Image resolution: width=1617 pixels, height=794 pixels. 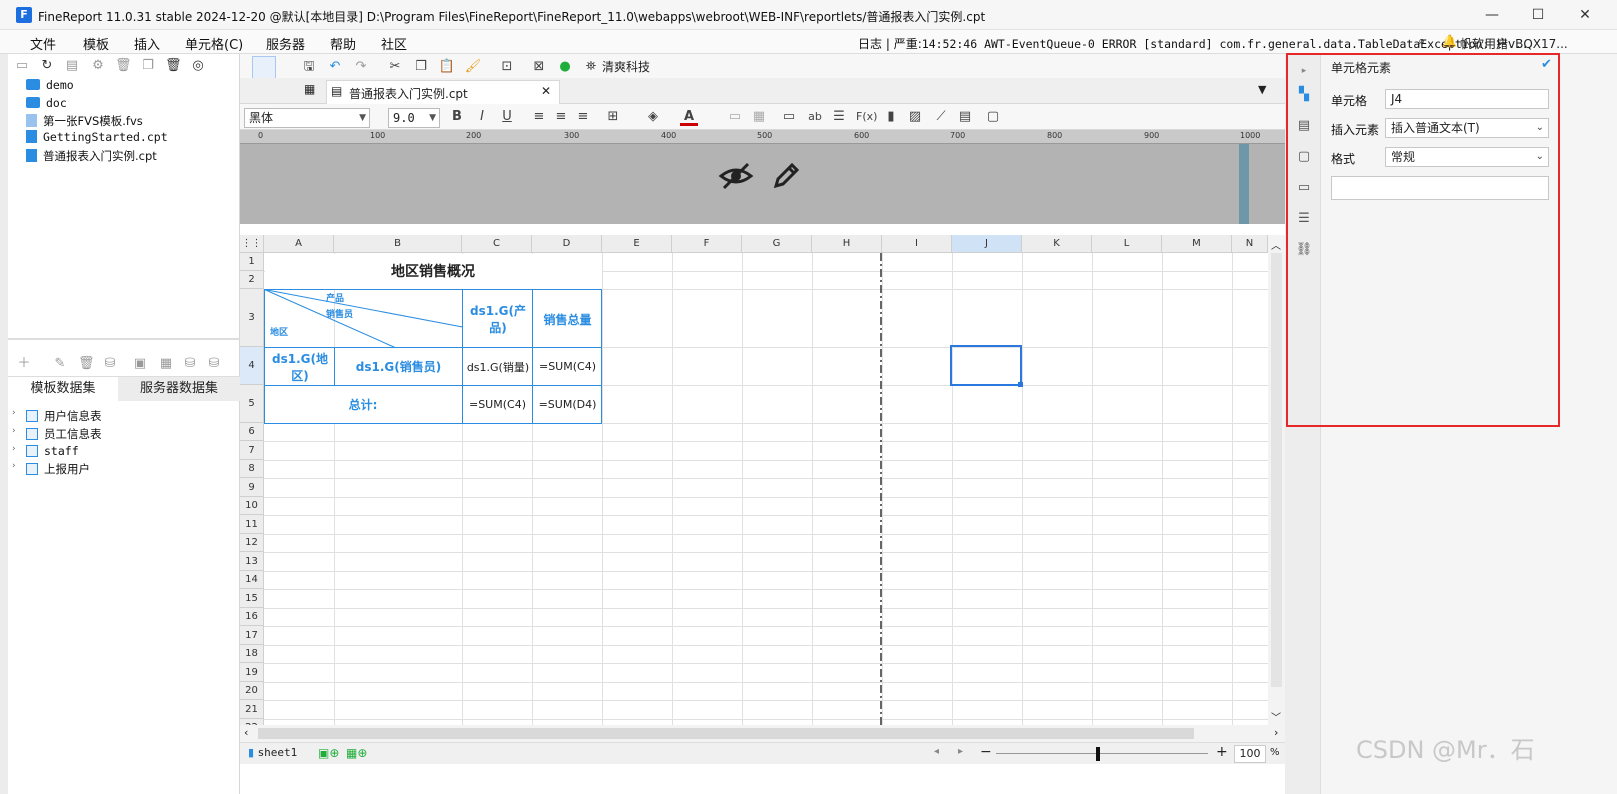 What do you see at coordinates (84, 121) in the screenshot?
I see `tree-item-fvs: 第一张FVS模板.fvs` at bounding box center [84, 121].